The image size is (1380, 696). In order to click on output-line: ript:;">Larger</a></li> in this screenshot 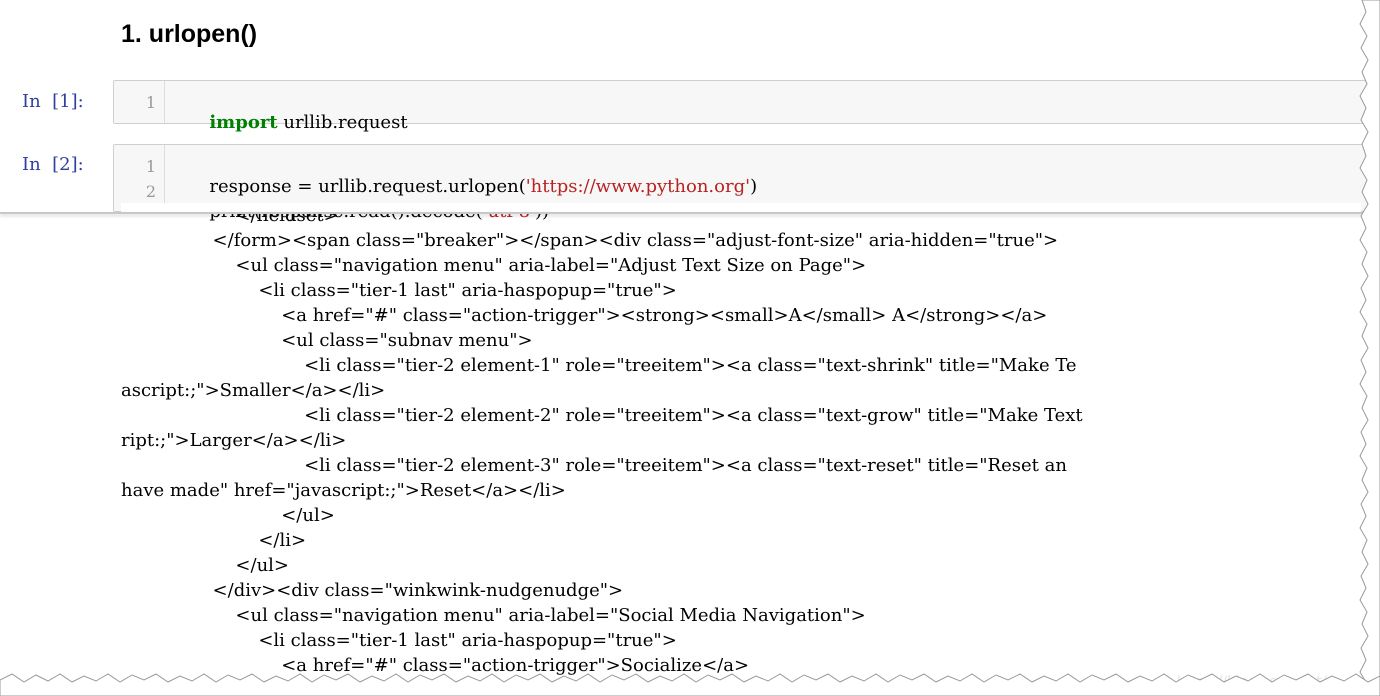, I will do `click(234, 440)`.